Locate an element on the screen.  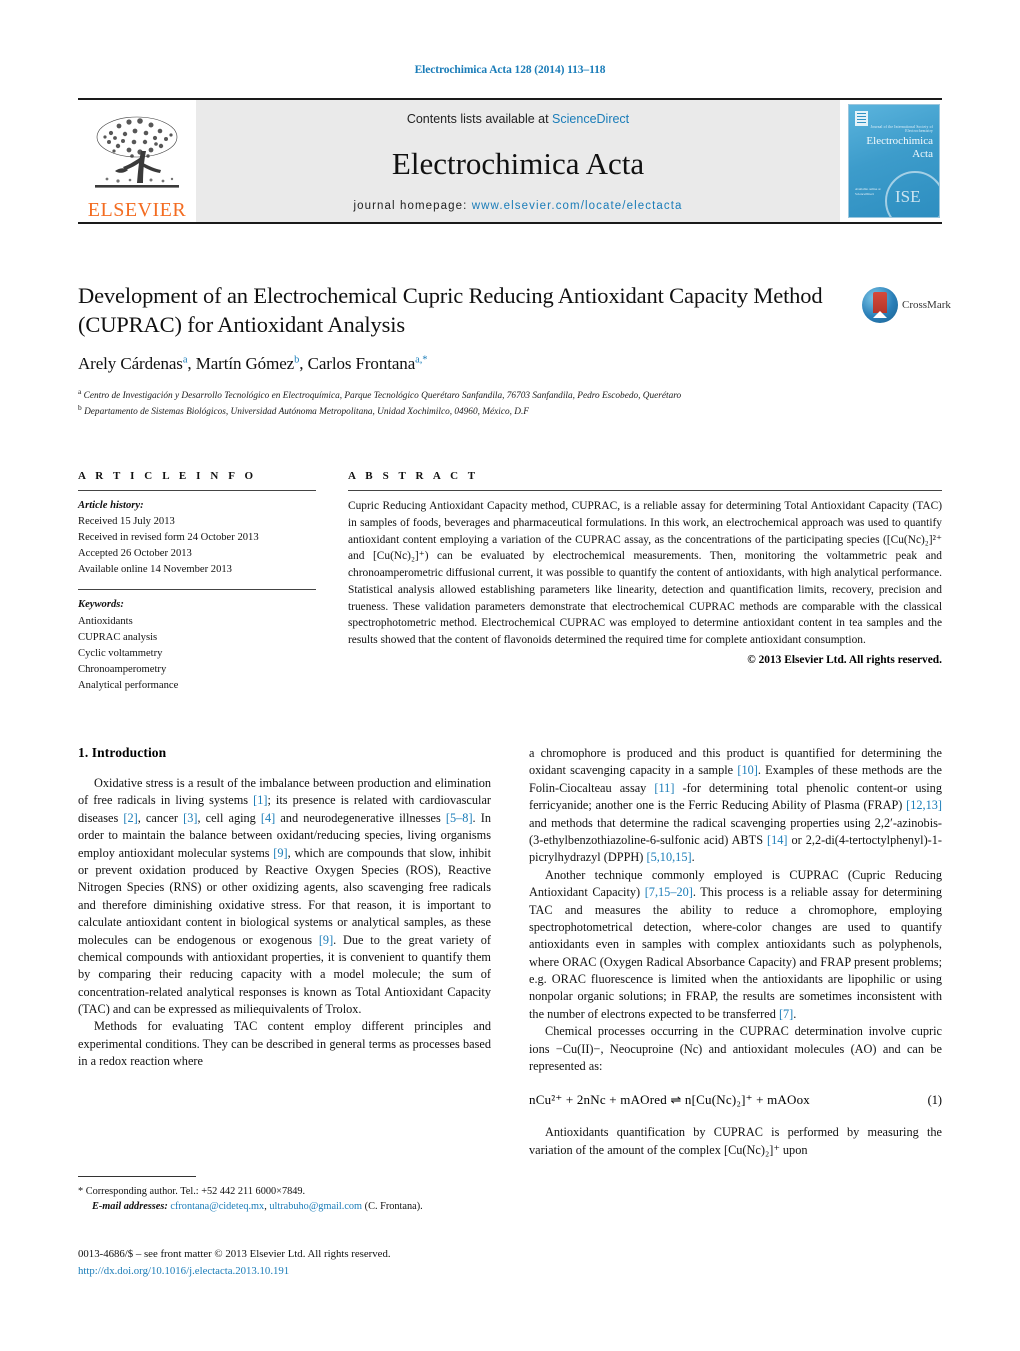
author-affil-mark: a,* is located at coordinates (421, 359).